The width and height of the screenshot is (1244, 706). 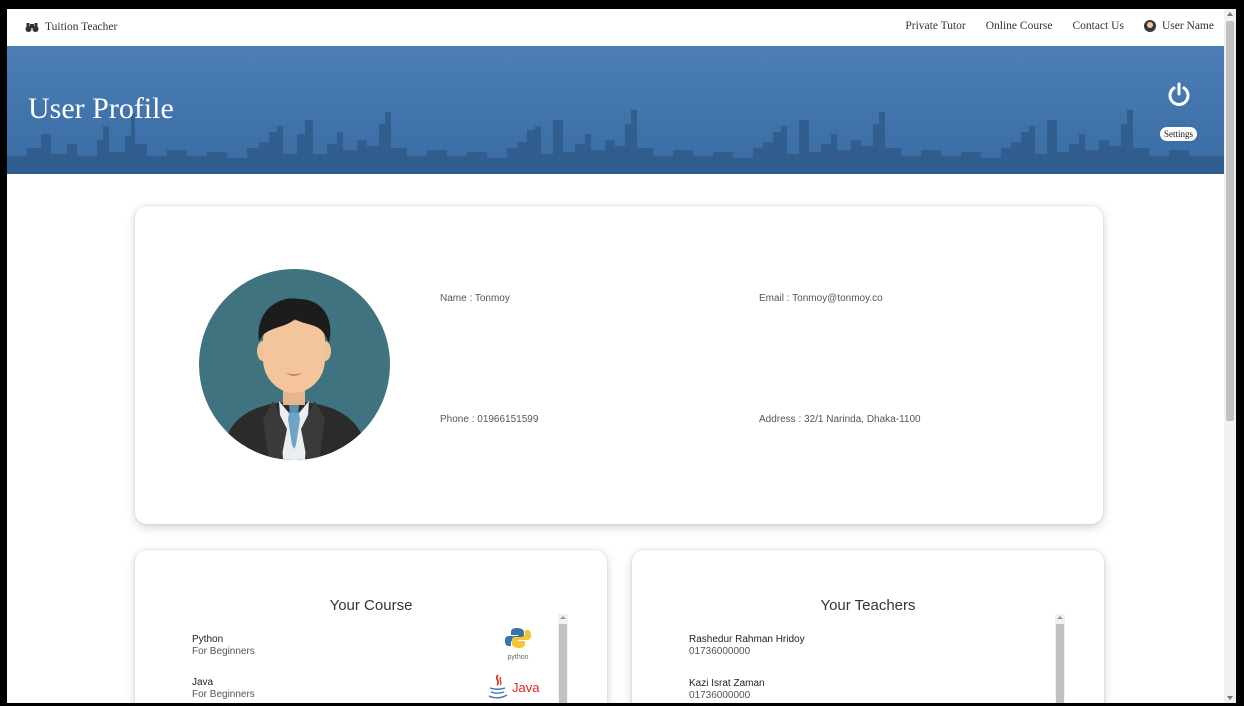 I want to click on teacher-item: Rashedur Rahman Hridoy 01736000000, so click(x=747, y=646).